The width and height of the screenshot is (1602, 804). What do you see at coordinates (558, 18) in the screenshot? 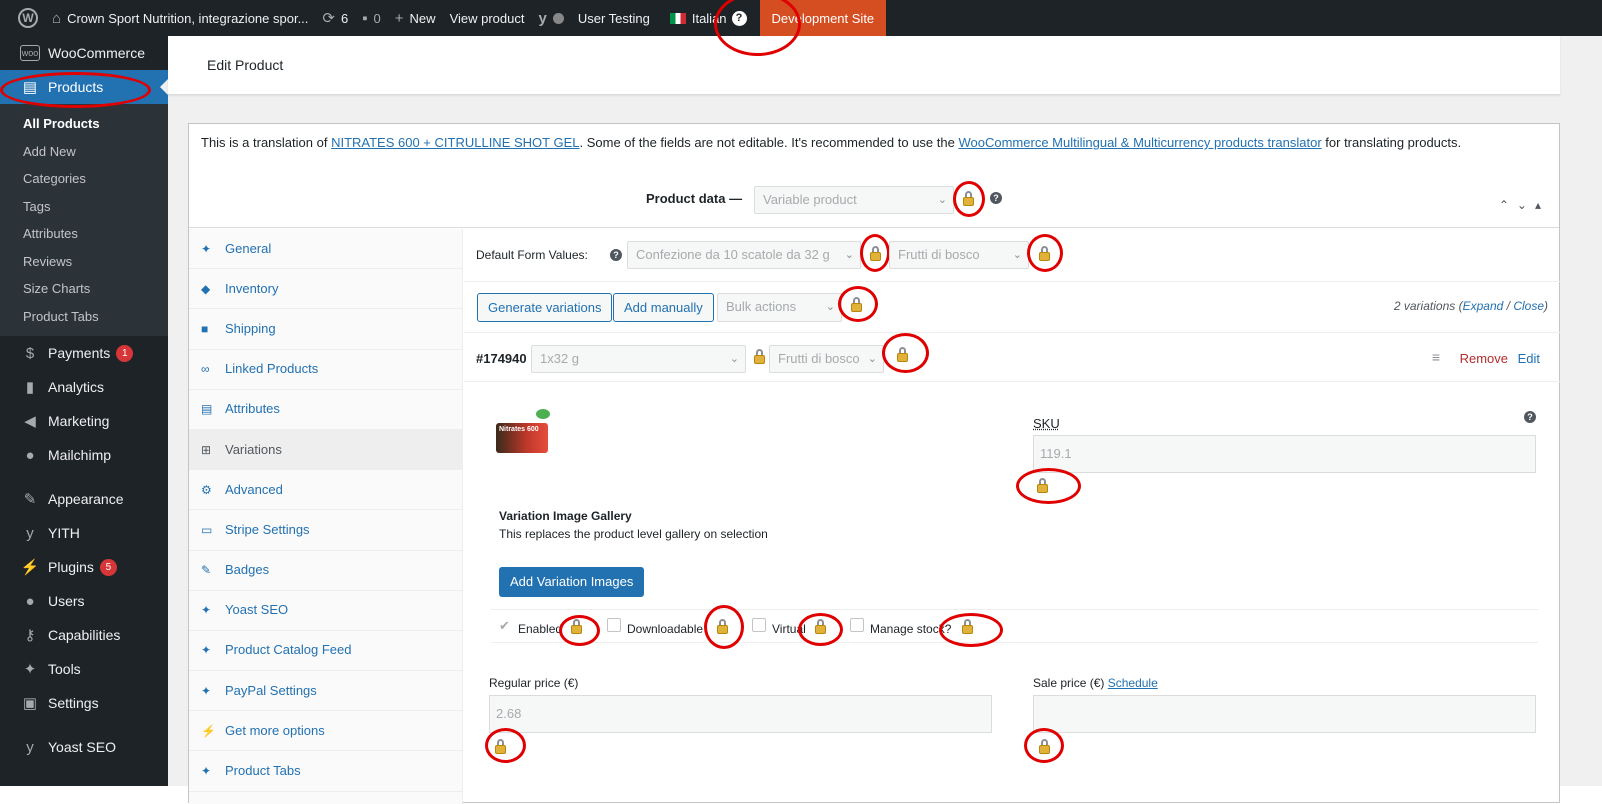
I see `status-dot-icon` at bounding box center [558, 18].